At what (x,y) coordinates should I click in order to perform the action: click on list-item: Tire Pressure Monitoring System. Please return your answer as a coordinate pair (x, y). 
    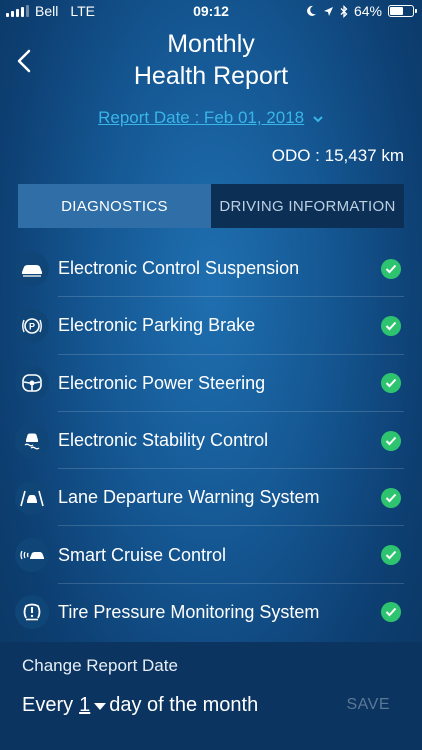
    Looking at the image, I should click on (211, 612).